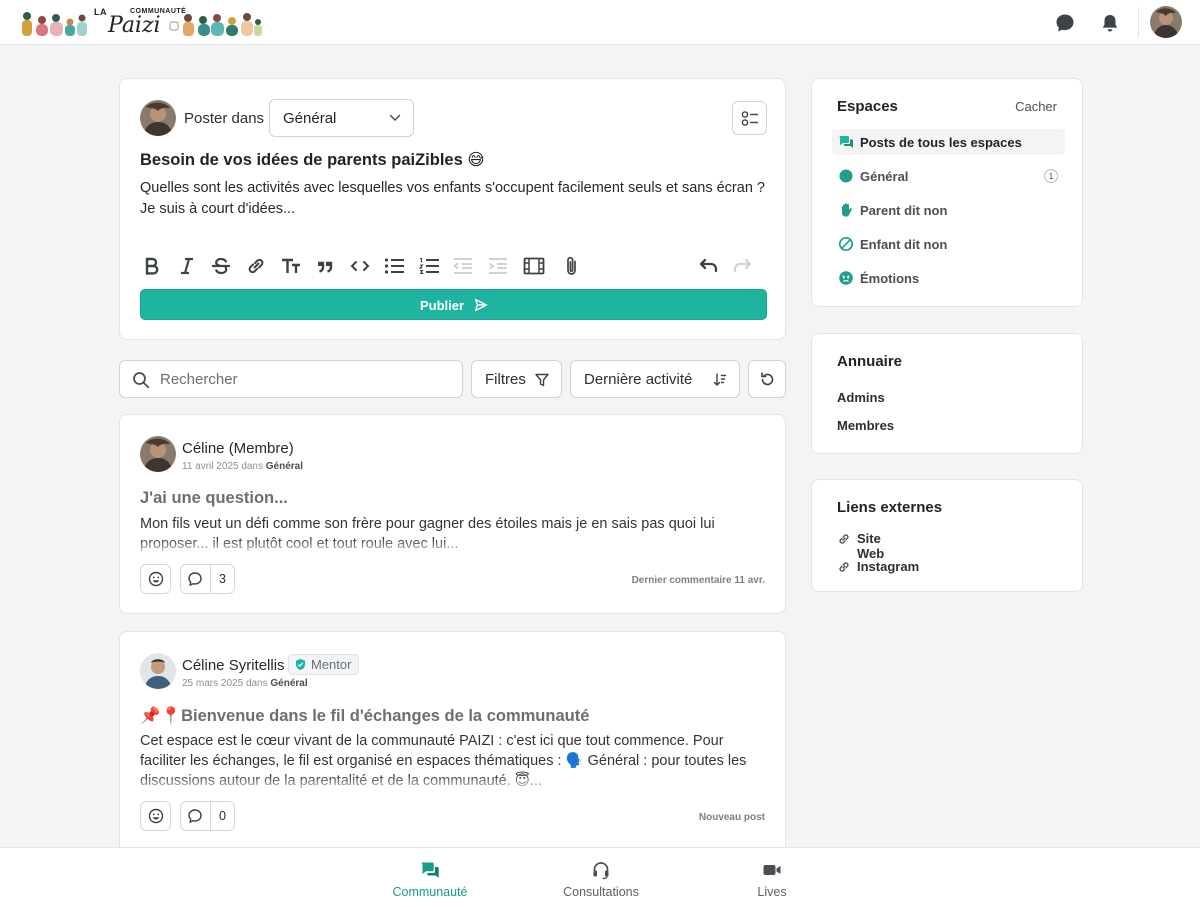 This screenshot has width=1200, height=907. What do you see at coordinates (152, 266) in the screenshot?
I see `bold-icon` at bounding box center [152, 266].